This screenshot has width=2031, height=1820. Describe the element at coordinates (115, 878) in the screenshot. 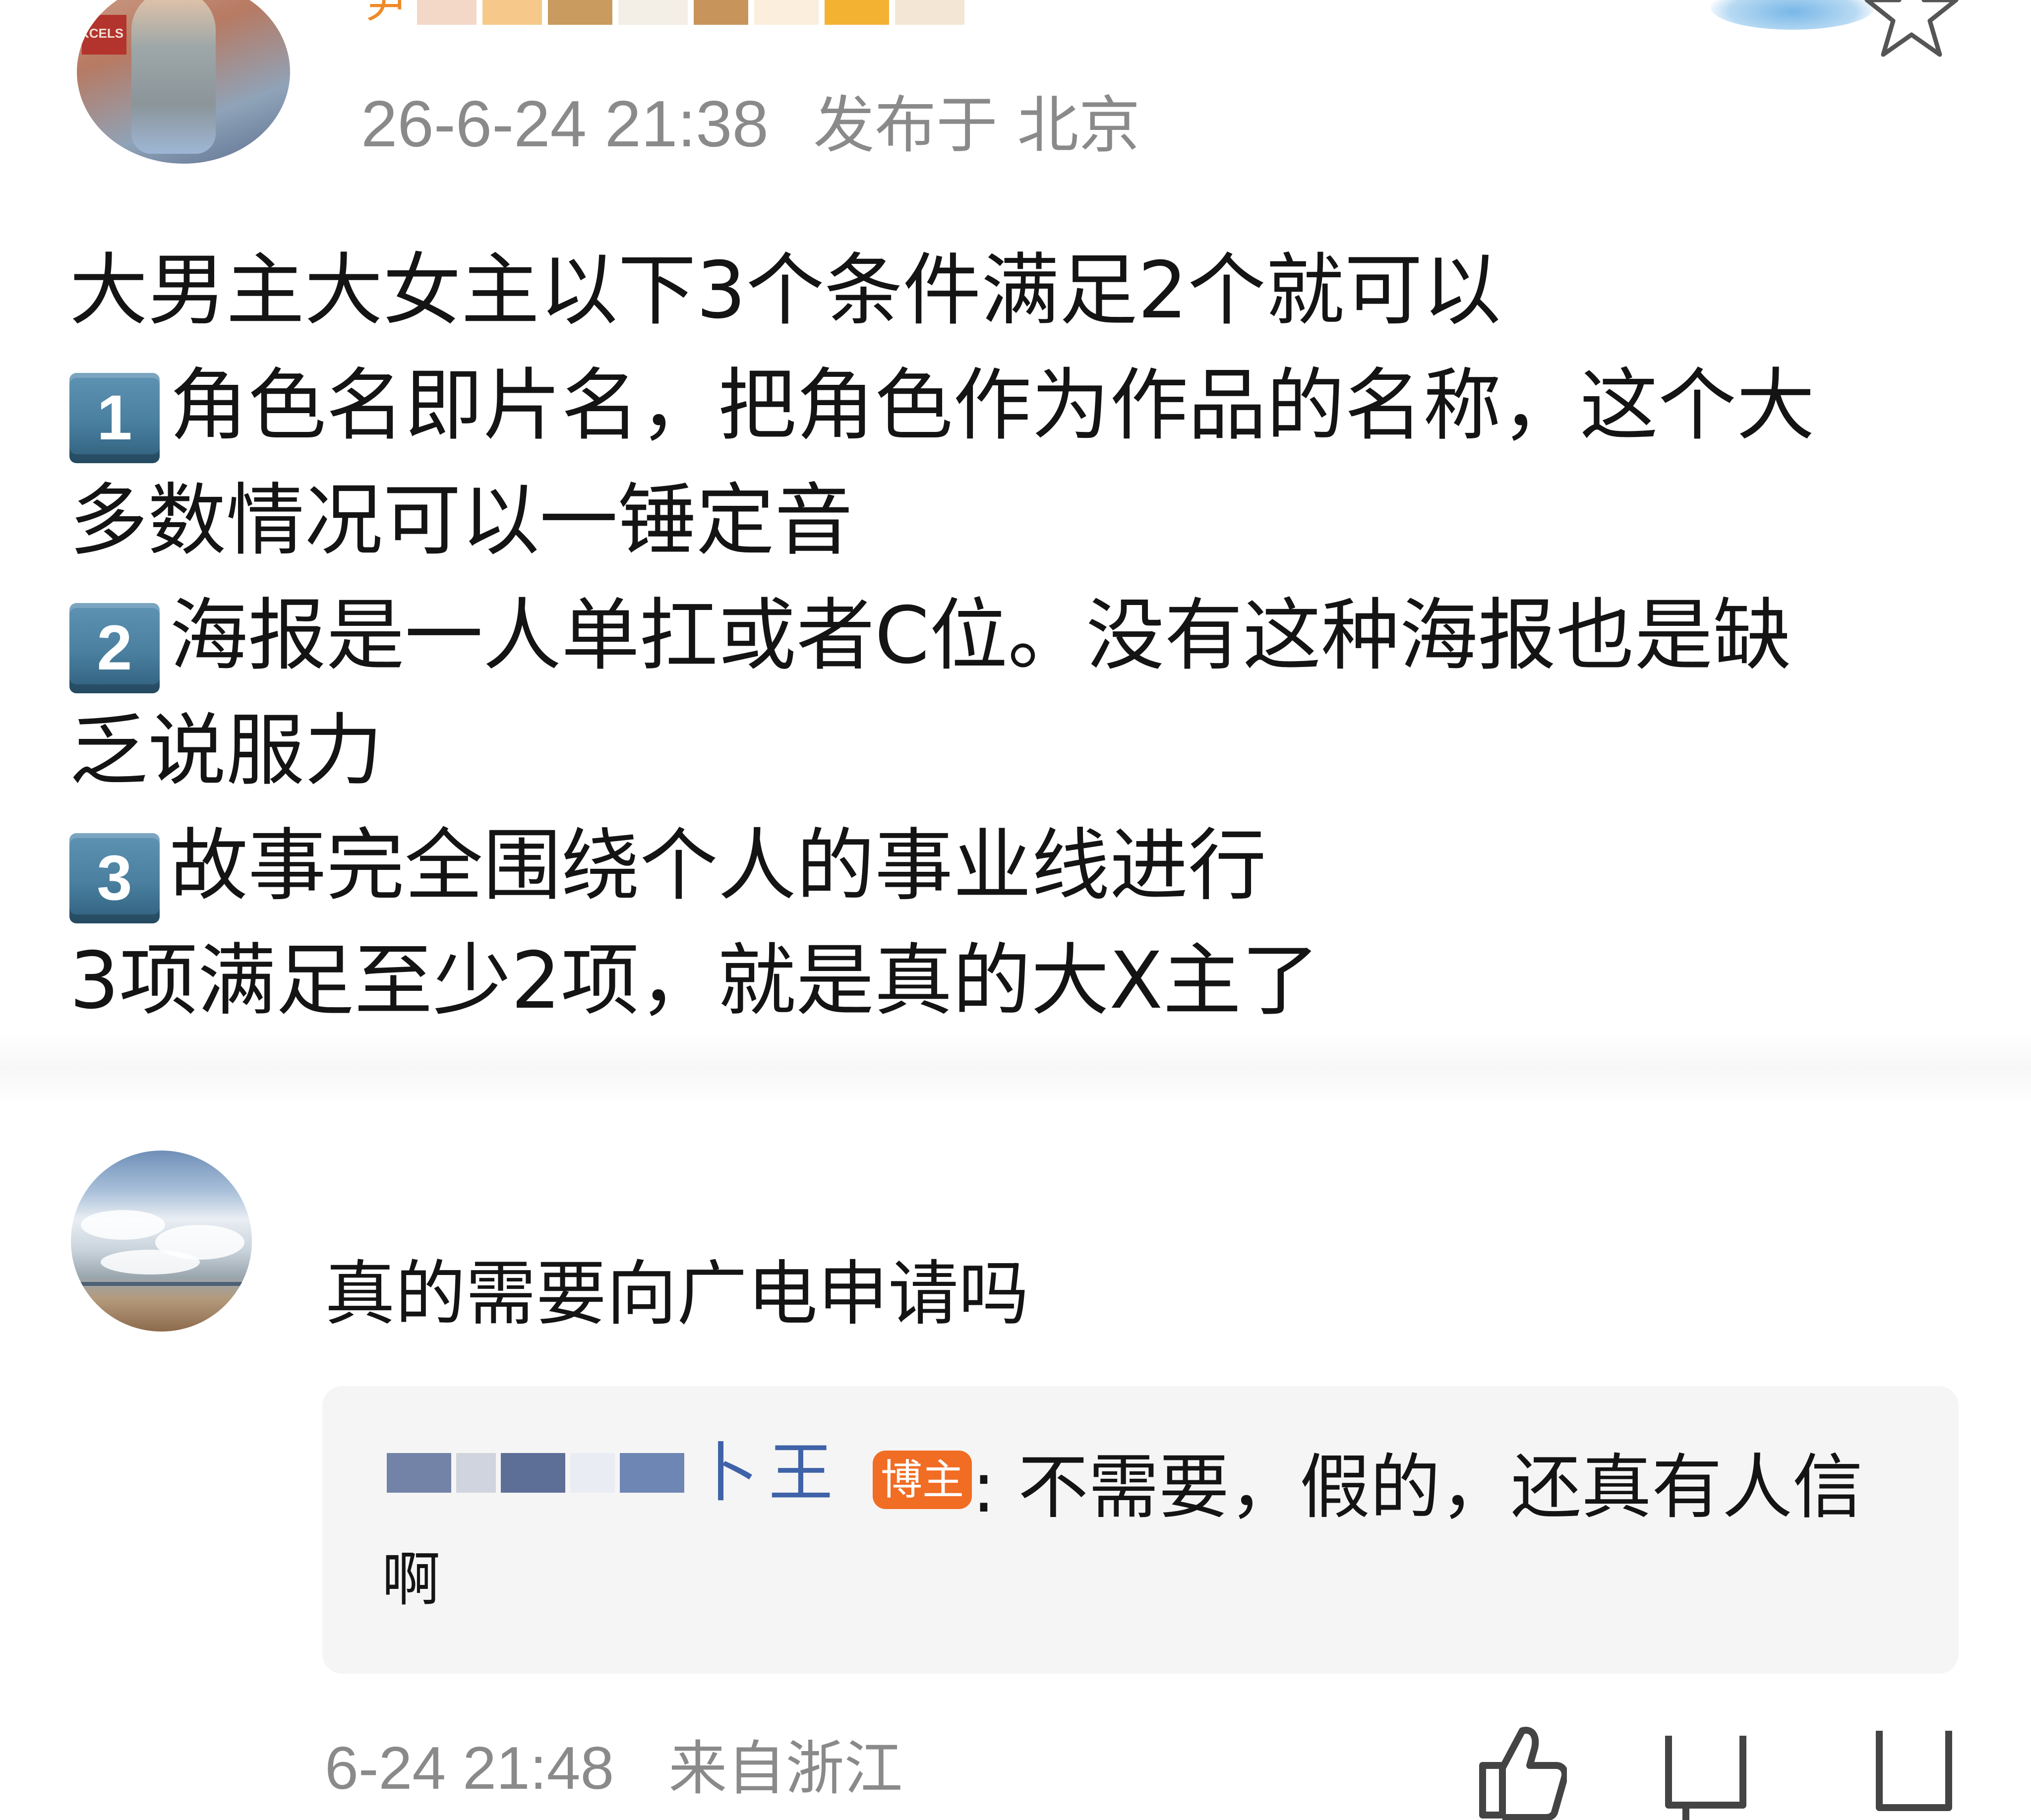

I see `keycap-three-icon: 3` at that location.